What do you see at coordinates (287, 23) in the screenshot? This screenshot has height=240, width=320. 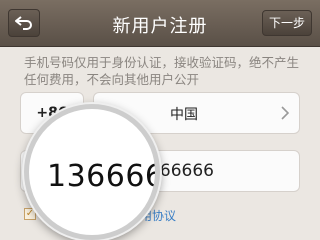 I see `next-step-button: 下一步` at bounding box center [287, 23].